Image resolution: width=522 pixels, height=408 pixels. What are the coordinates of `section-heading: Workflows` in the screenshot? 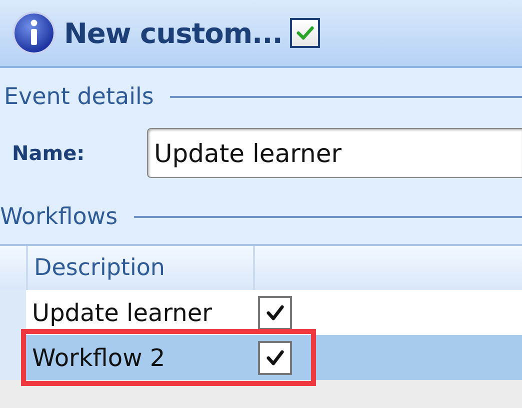 It's located at (59, 217).